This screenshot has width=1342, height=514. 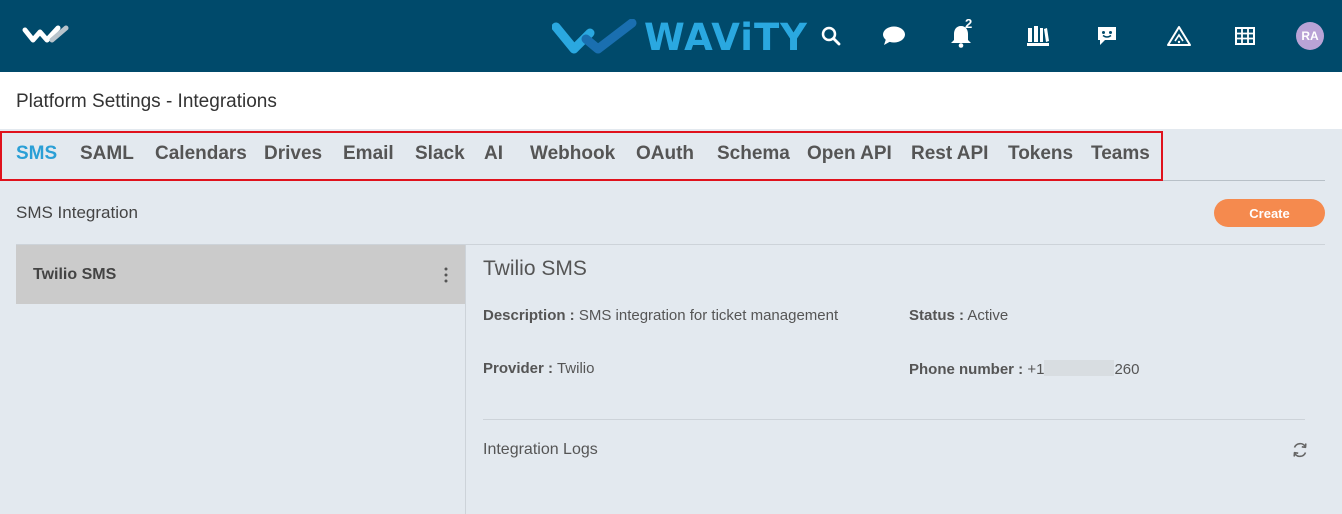 What do you see at coordinates (594, 36) in the screenshot?
I see `brand-mark-icon` at bounding box center [594, 36].